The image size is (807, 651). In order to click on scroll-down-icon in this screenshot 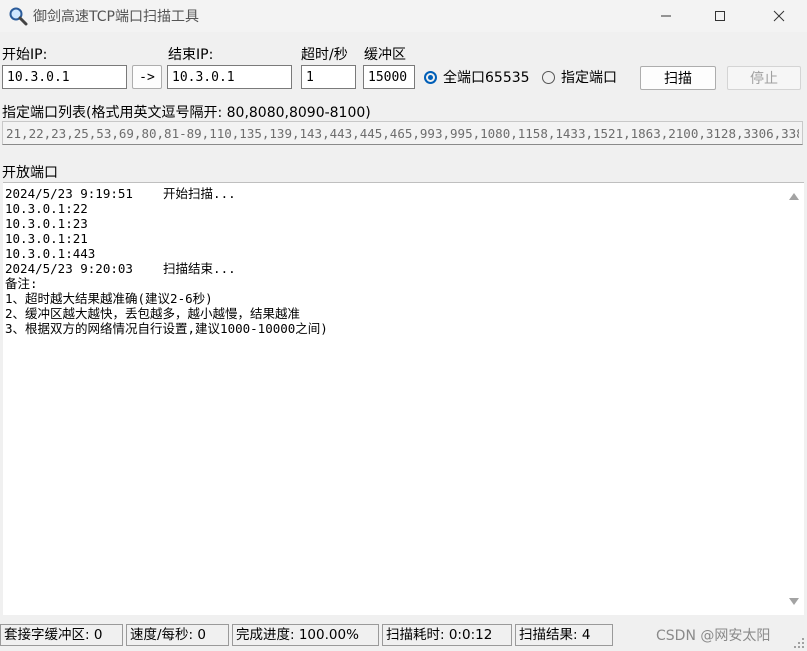, I will do `click(794, 601)`.